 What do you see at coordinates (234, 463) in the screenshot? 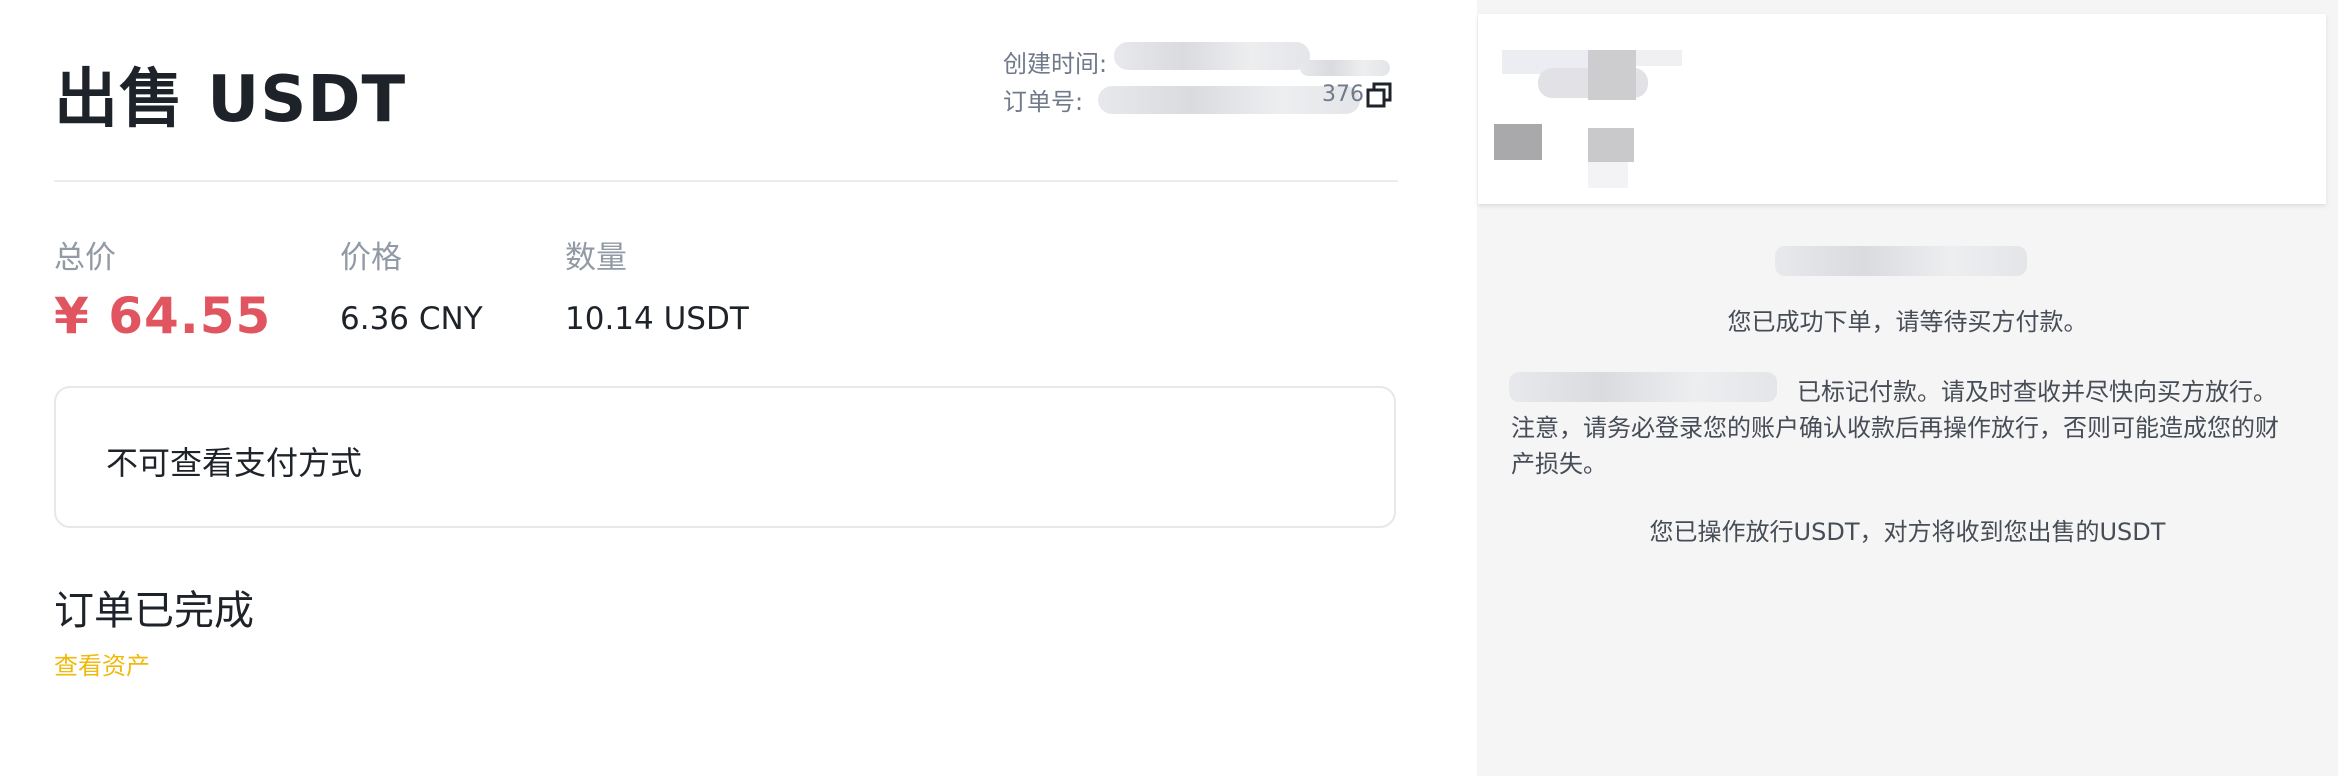
I see `payment-method-text: 不可查看支付方式` at bounding box center [234, 463].